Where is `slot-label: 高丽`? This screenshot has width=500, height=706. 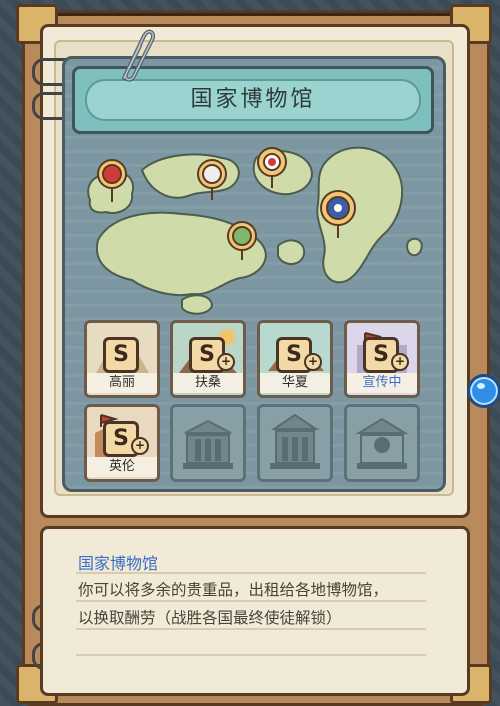
slot-label: 高丽 is located at coordinates (122, 383).